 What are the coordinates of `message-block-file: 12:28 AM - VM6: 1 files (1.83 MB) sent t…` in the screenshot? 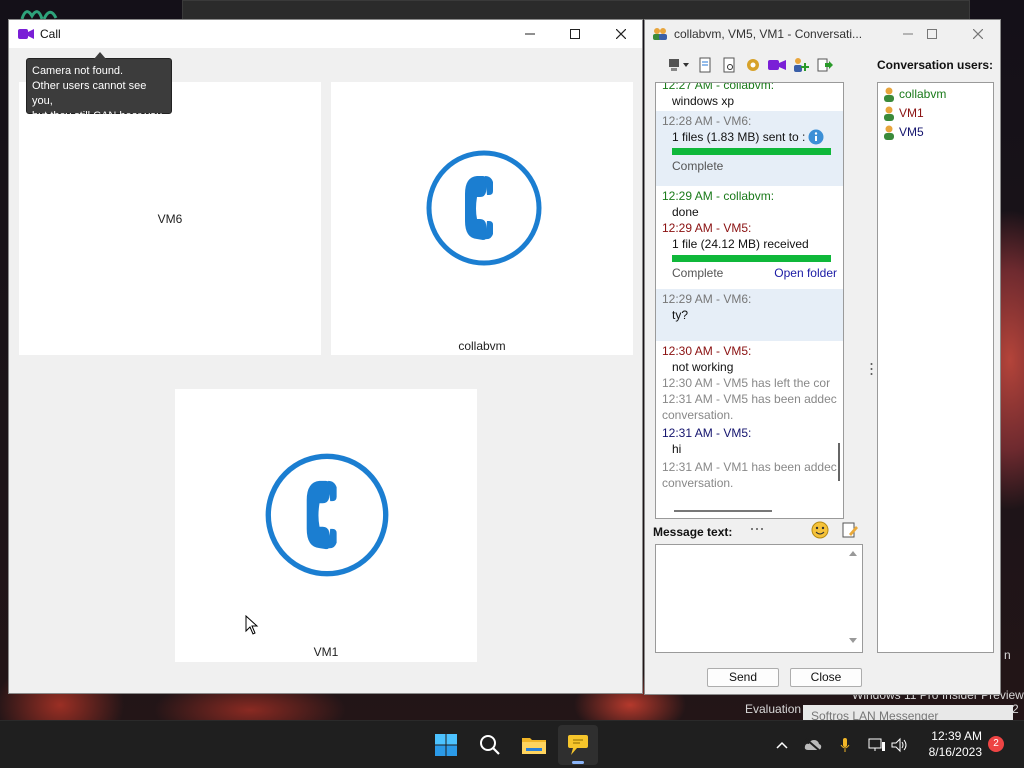 It's located at (749, 148).